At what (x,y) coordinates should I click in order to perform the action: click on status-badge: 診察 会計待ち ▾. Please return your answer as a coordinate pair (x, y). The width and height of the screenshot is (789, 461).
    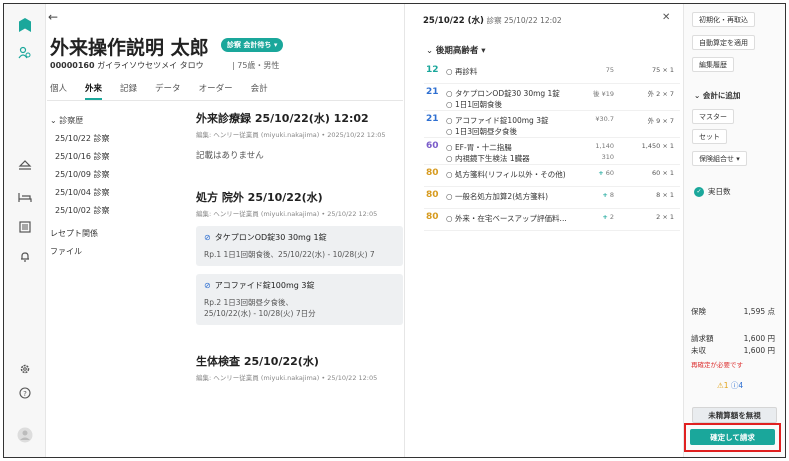
    Looking at the image, I should click on (252, 45).